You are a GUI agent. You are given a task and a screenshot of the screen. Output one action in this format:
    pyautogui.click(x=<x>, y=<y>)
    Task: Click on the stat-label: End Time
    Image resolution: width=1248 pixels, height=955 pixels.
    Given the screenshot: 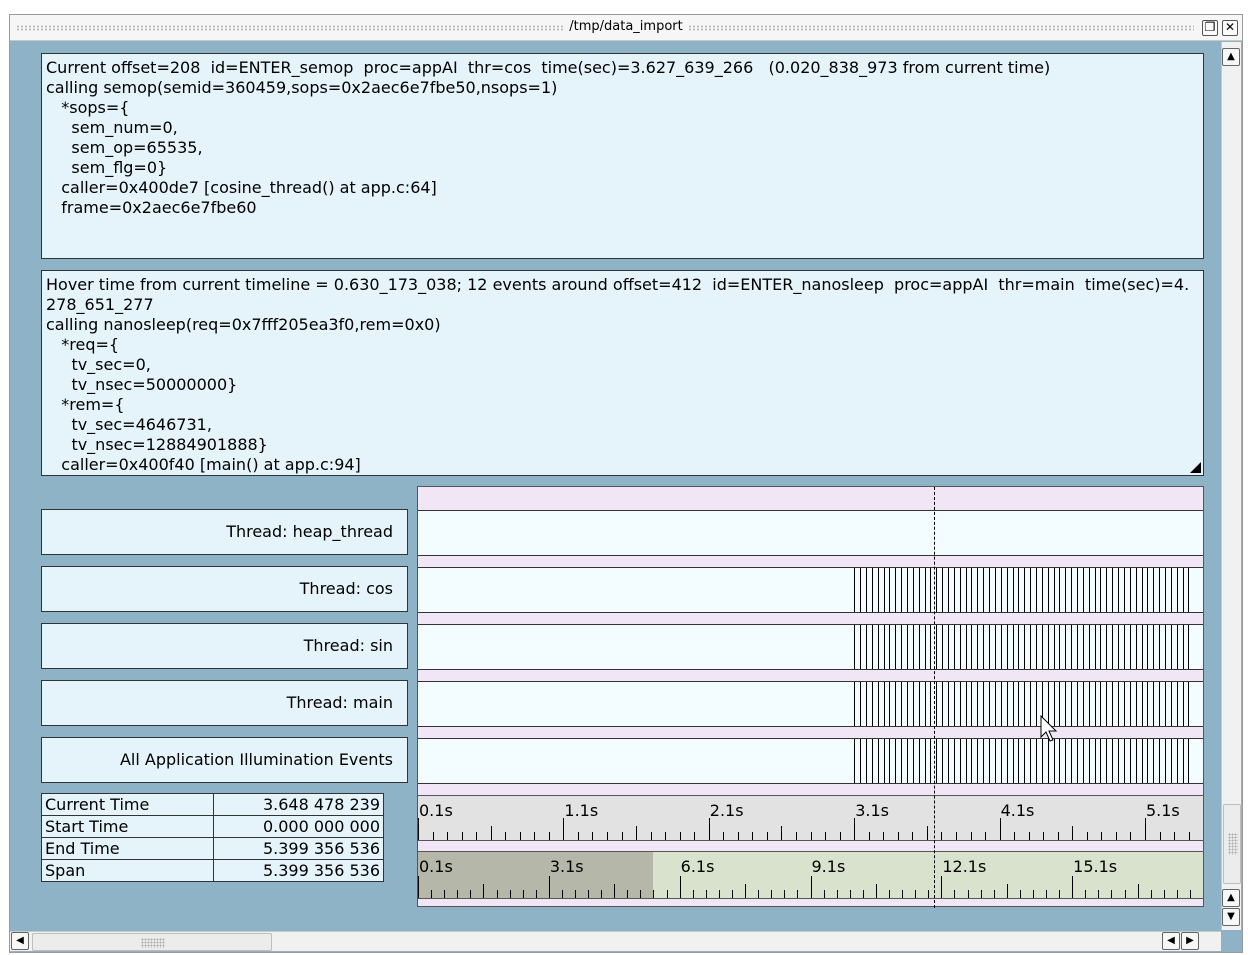 What is the action you would take?
    pyautogui.click(x=127, y=848)
    